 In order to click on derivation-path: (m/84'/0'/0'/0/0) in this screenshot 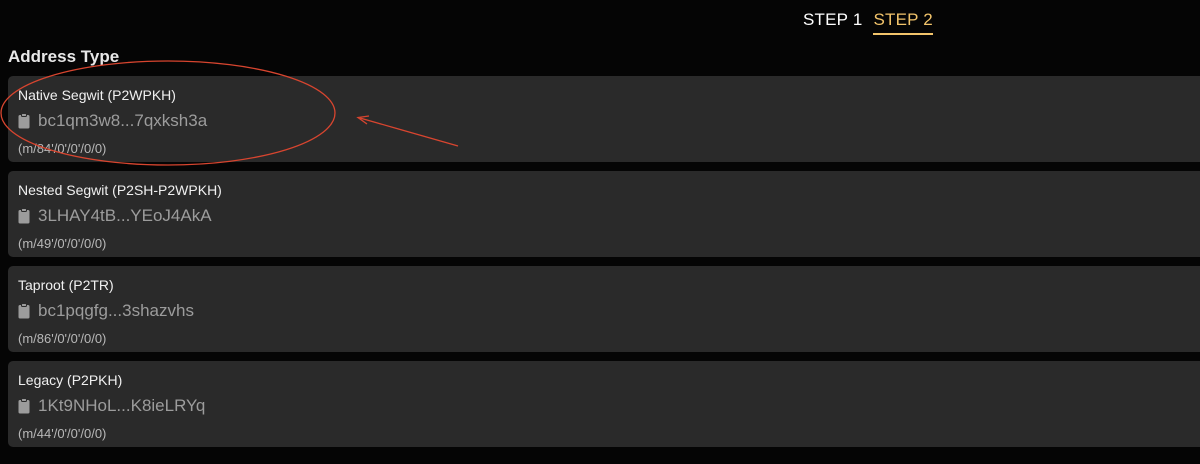, I will do `click(62, 148)`.